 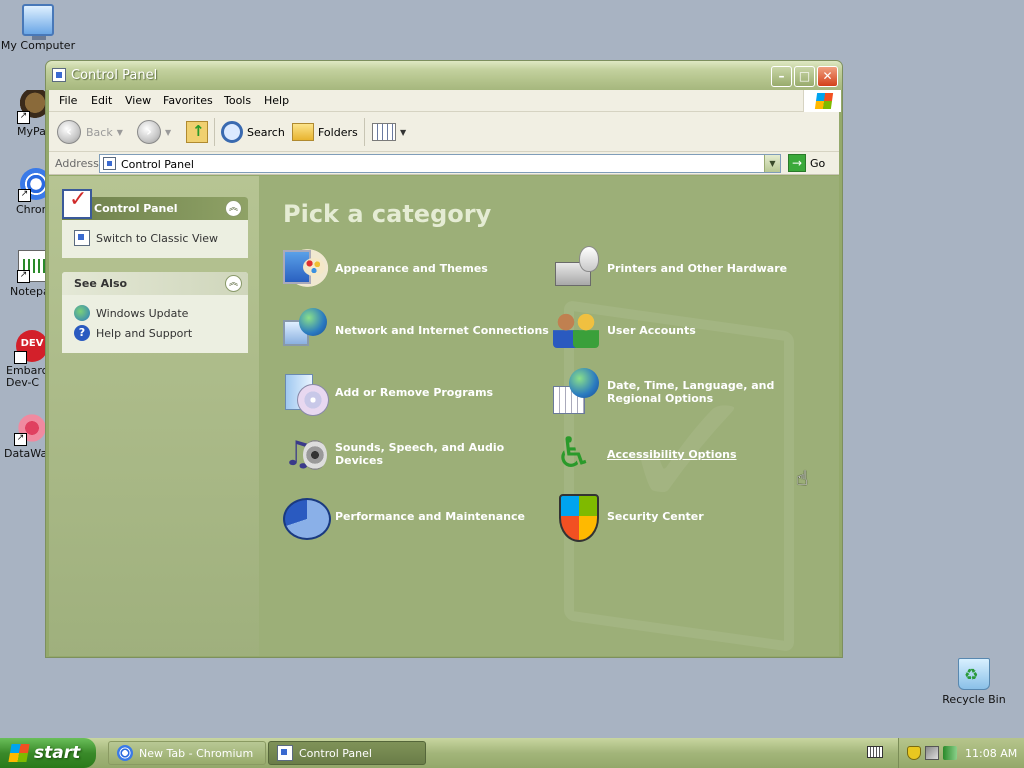 What do you see at coordinates (138, 100) in the screenshot?
I see `menu-view: View` at bounding box center [138, 100].